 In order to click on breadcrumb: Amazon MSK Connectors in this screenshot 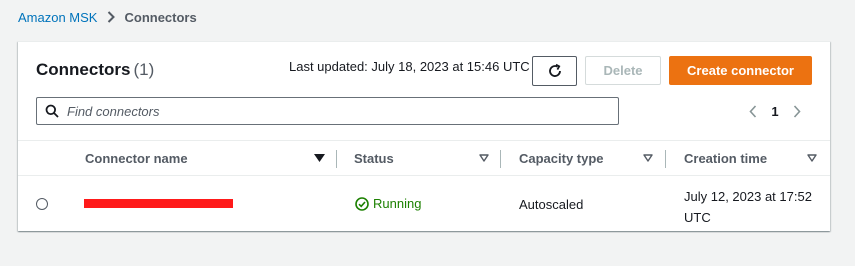, I will do `click(107, 17)`.